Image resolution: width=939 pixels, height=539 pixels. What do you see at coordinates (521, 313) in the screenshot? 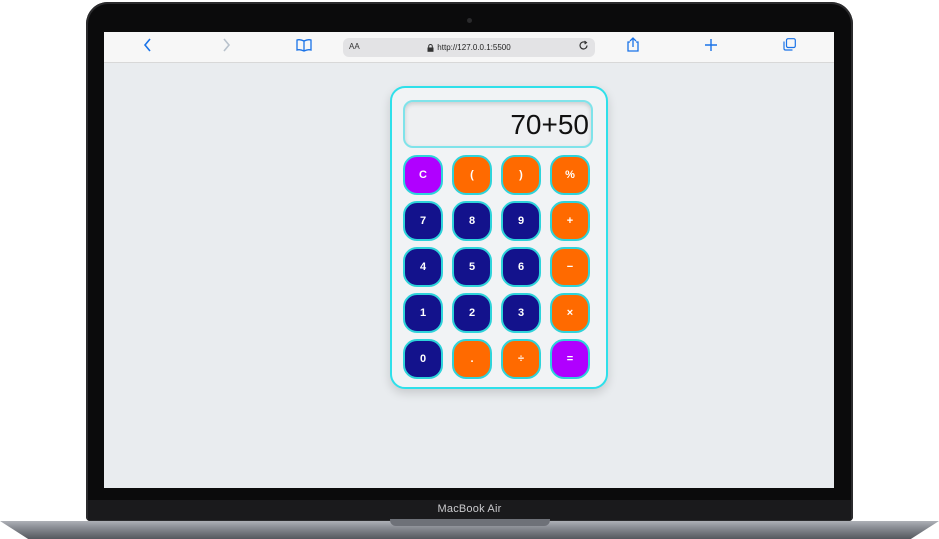
I see `digit-3-button: 3` at bounding box center [521, 313].